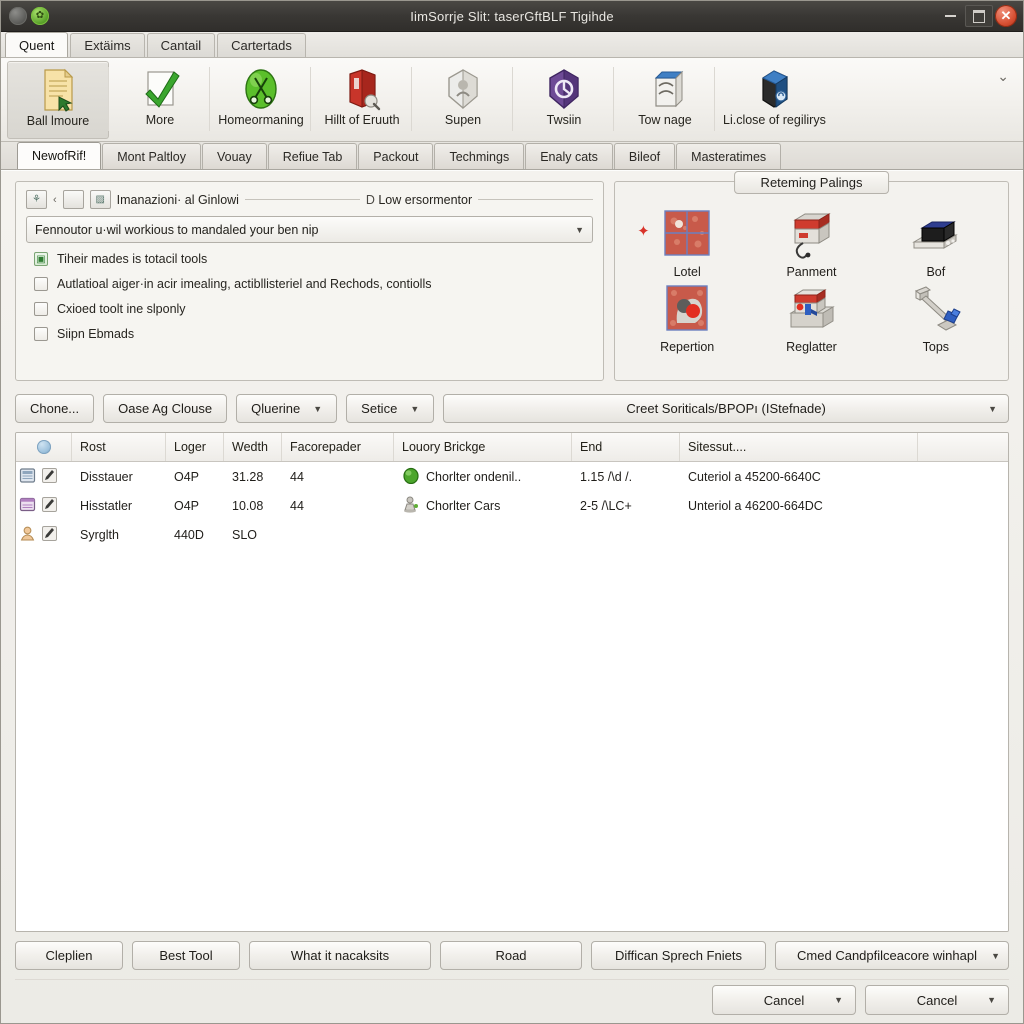 The height and width of the screenshot is (1024, 1024). What do you see at coordinates (195, 447) in the screenshot?
I see `table-header-loger: Loger` at bounding box center [195, 447].